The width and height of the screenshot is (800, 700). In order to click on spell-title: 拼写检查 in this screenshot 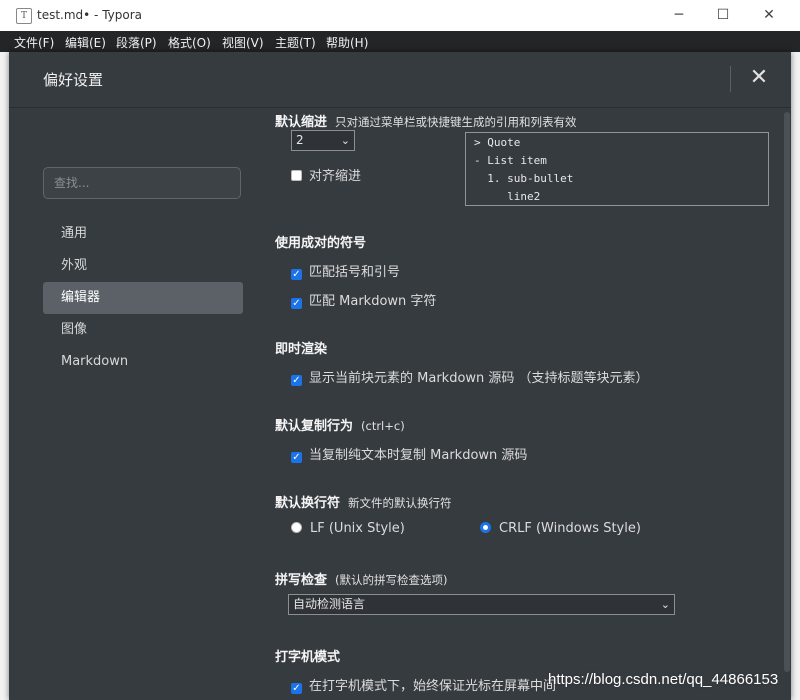, I will do `click(301, 580)`.